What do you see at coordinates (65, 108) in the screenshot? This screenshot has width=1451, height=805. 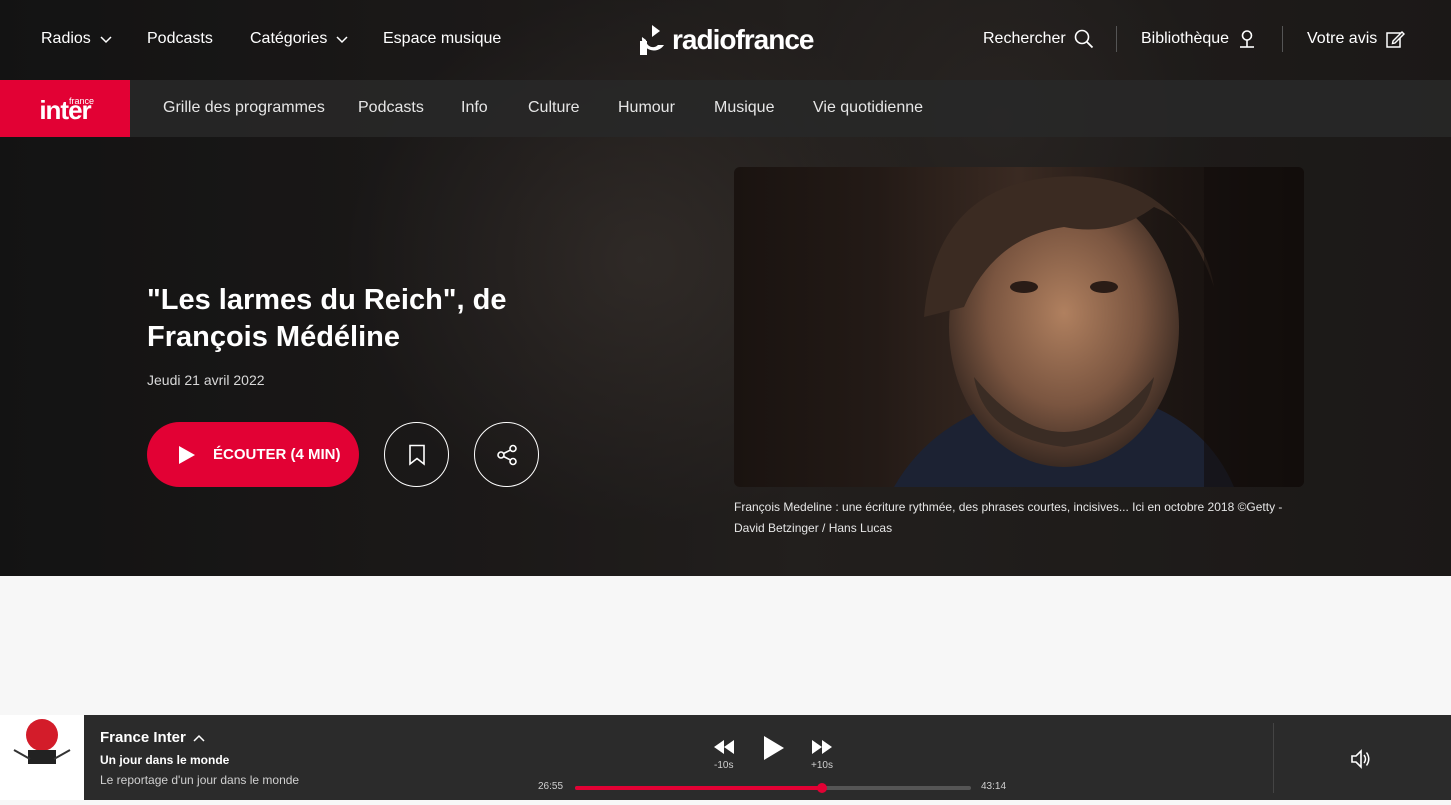 I see `france-inter-logo: france inter` at bounding box center [65, 108].